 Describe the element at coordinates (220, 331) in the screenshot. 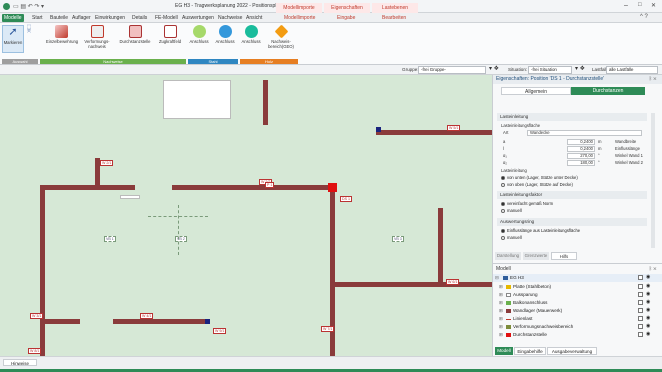

I see `wall-tag: W 9/1` at that location.